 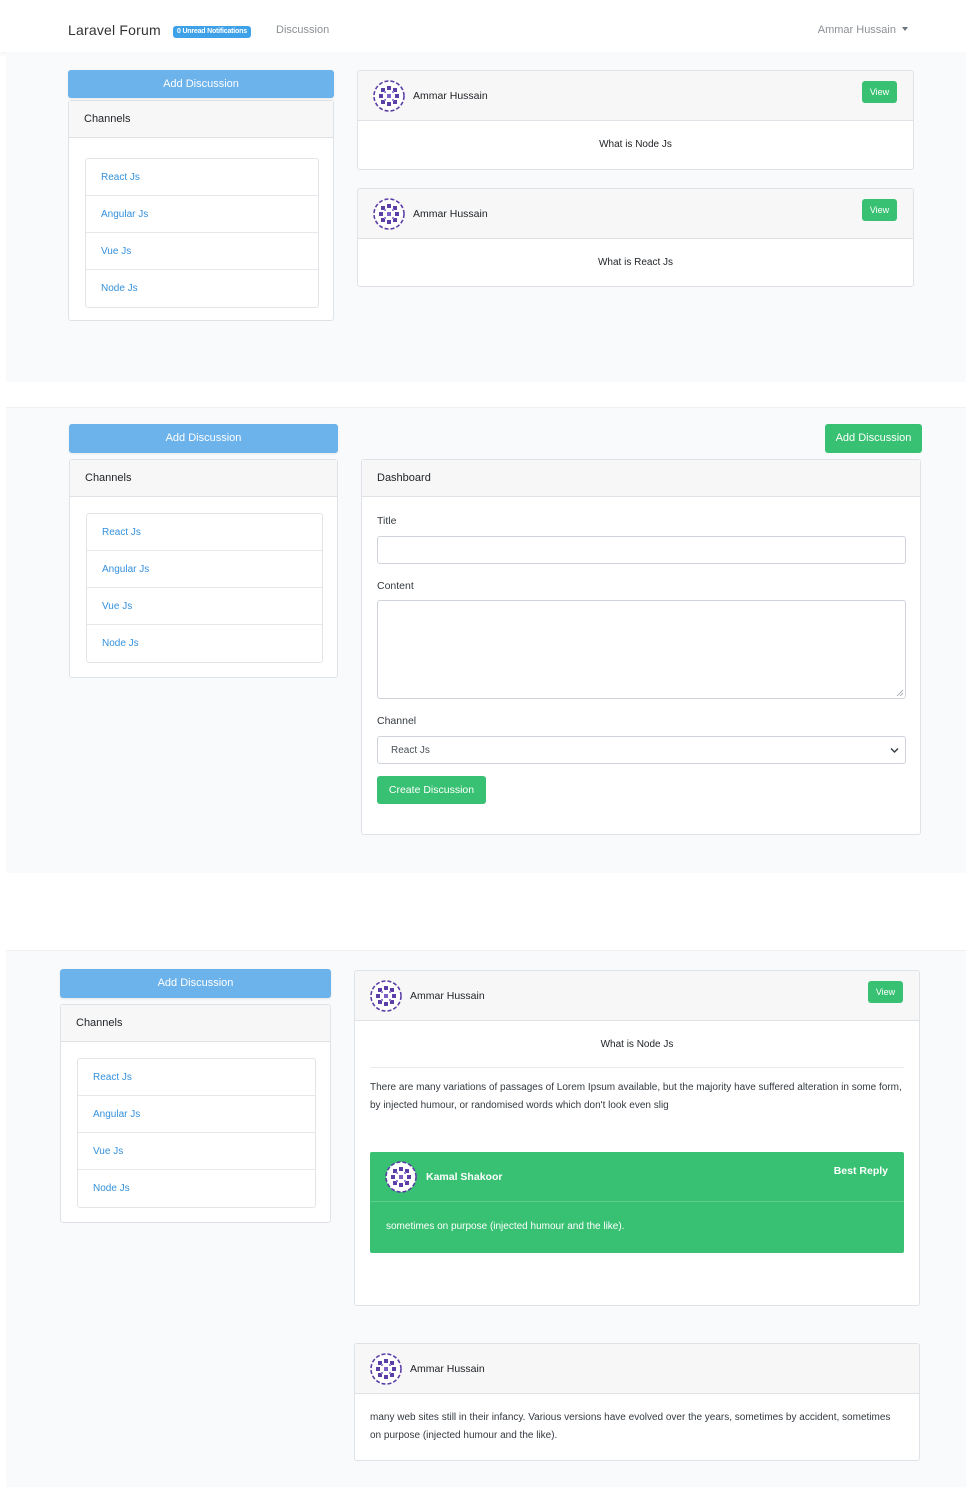 I want to click on discussion-title: What is React Js, so click(x=635, y=262).